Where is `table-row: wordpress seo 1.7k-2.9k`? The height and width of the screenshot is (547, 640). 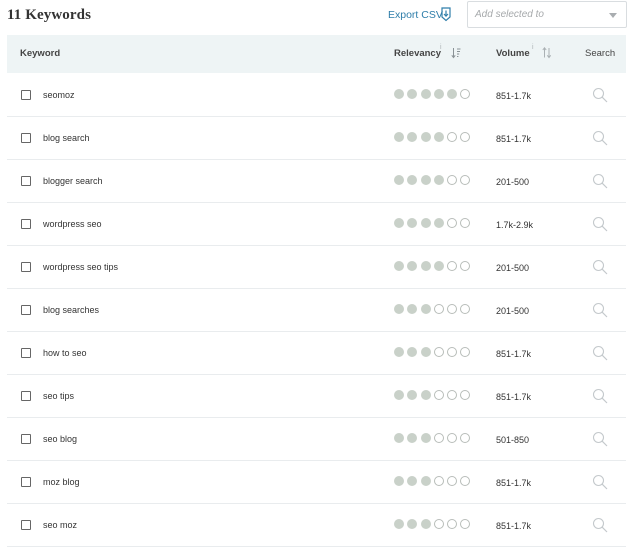 table-row: wordpress seo 1.7k-2.9k is located at coordinates (316, 224).